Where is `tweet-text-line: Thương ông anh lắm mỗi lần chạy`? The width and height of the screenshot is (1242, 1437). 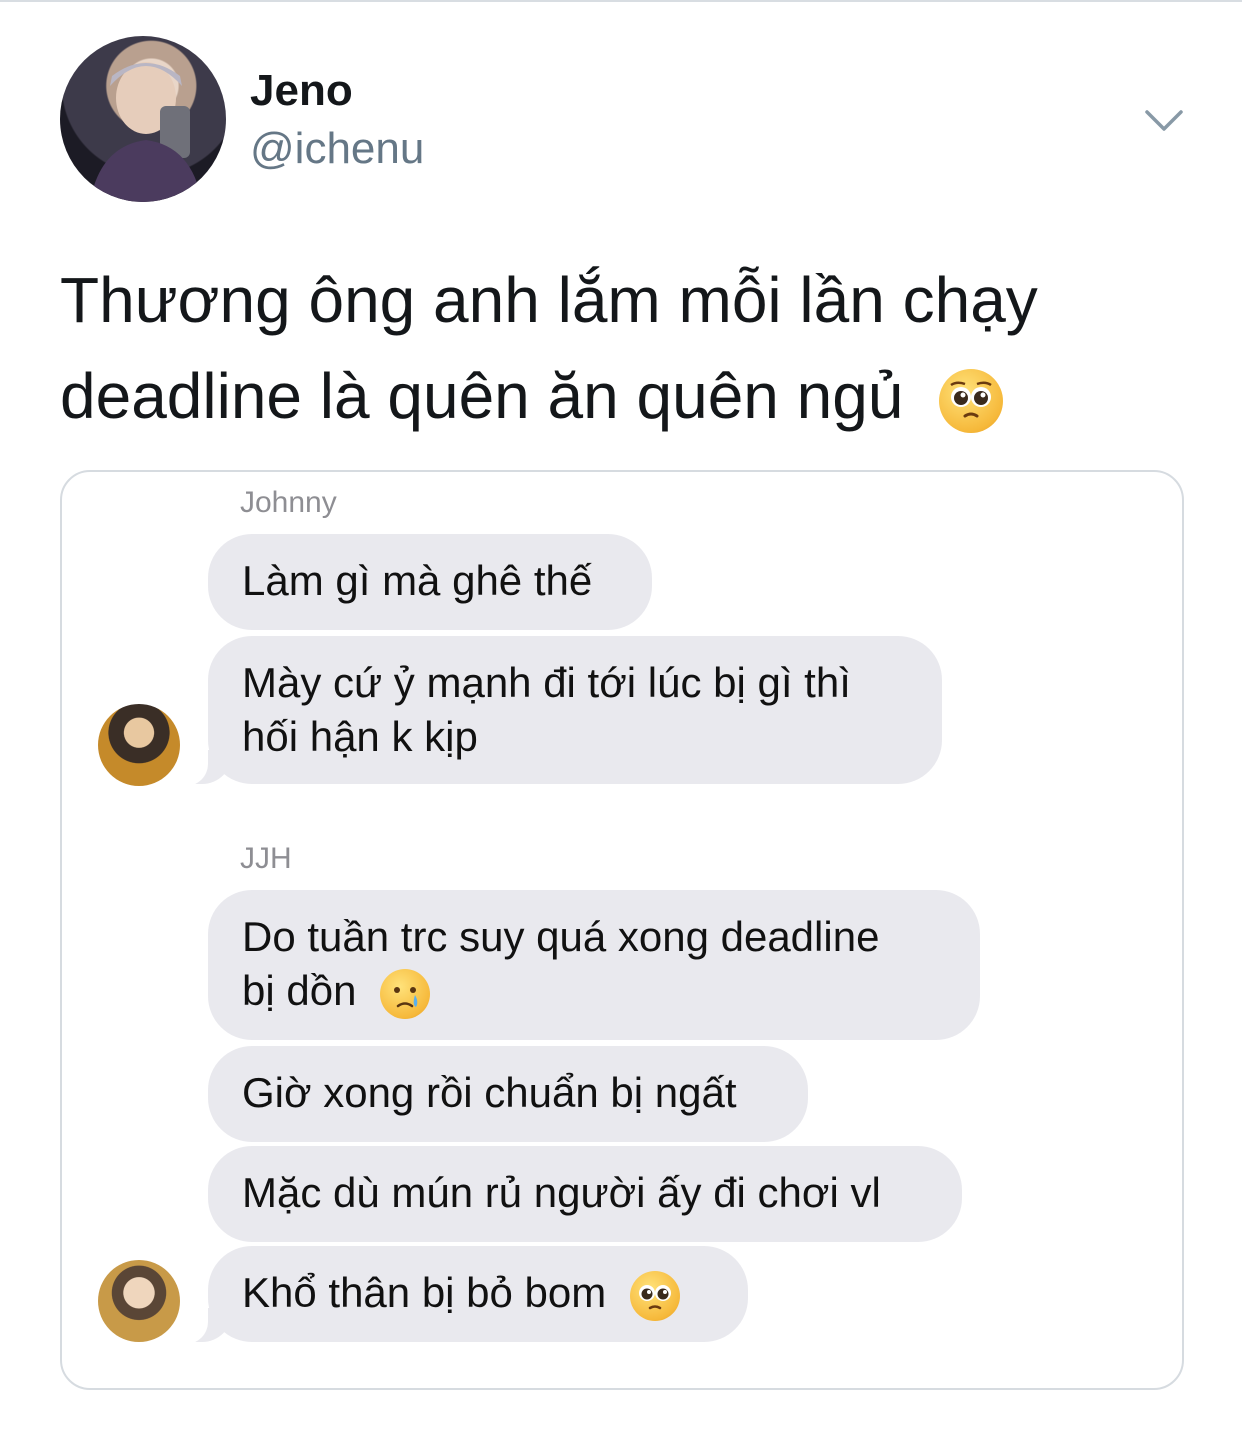
tweet-text-line: Thương ông anh lắm mỗi lần chạy is located at coordinates (549, 300).